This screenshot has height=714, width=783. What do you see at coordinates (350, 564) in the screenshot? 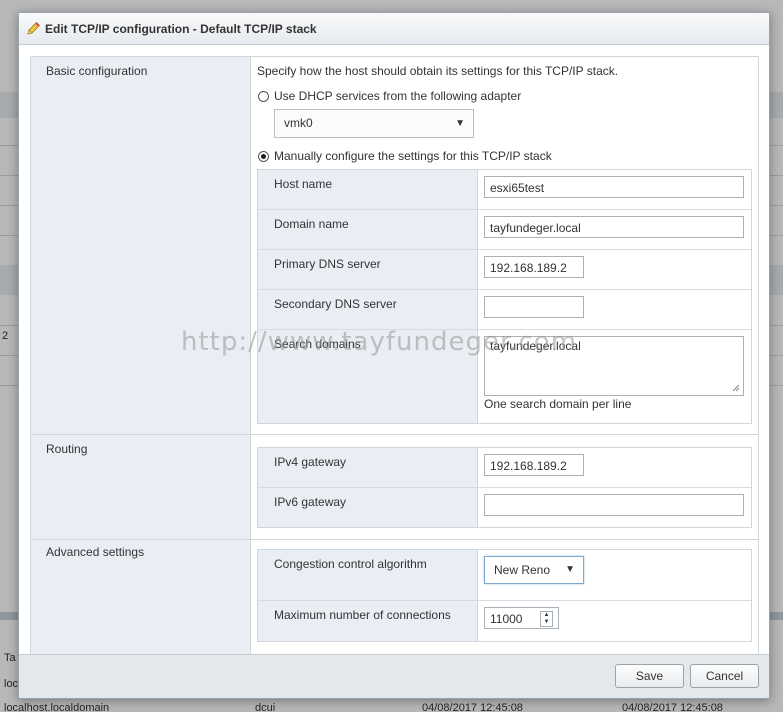
I see `congestion-label: Congestion control algorithm` at bounding box center [350, 564].